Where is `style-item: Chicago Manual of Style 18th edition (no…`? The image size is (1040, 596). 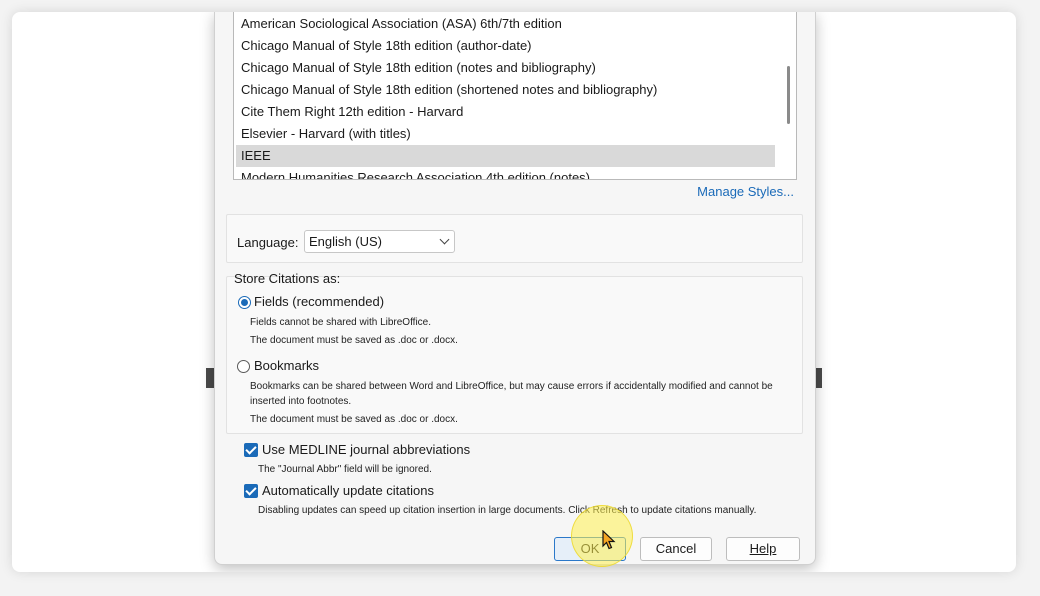 style-item: Chicago Manual of Style 18th edition (no… is located at coordinates (505, 68).